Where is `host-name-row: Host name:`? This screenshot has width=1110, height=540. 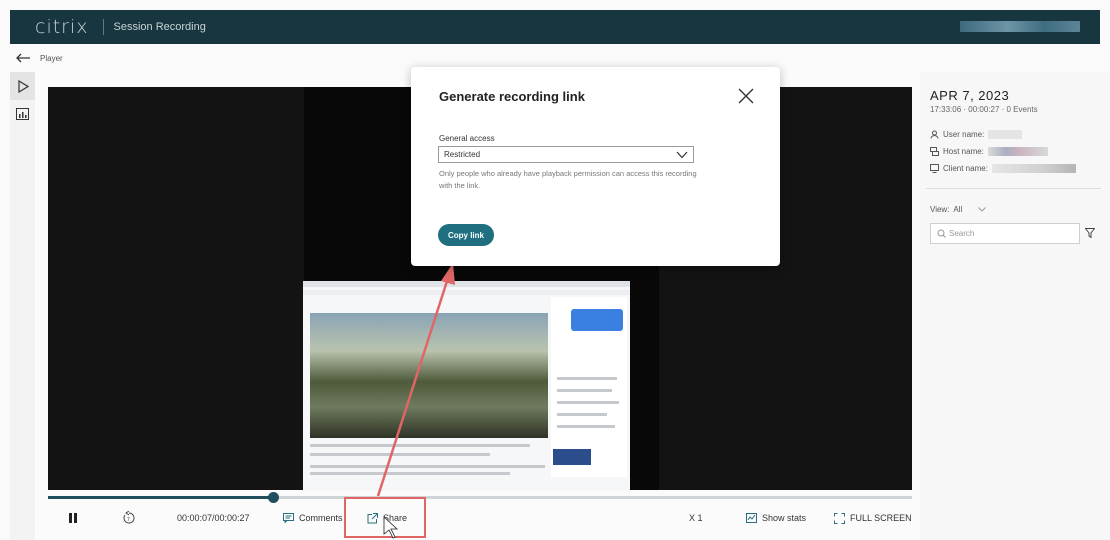
host-name-row: Host name: is located at coordinates (989, 151).